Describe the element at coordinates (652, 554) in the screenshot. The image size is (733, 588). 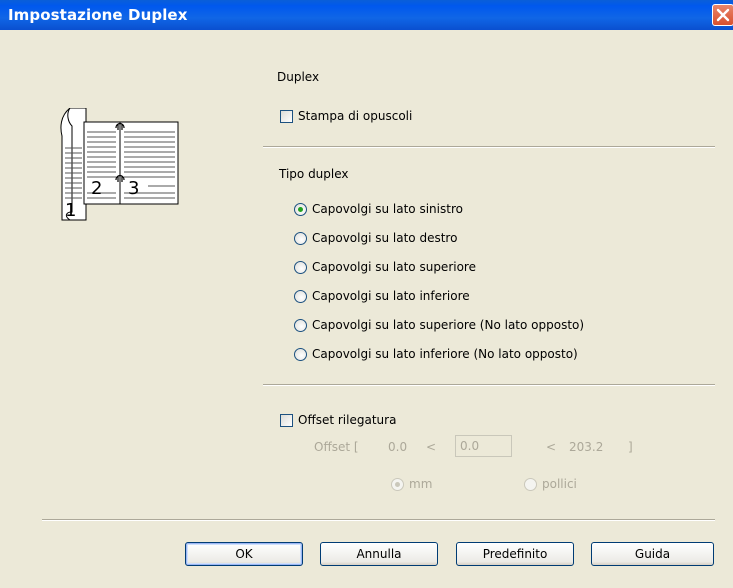
I see `help-button: Guida` at that location.